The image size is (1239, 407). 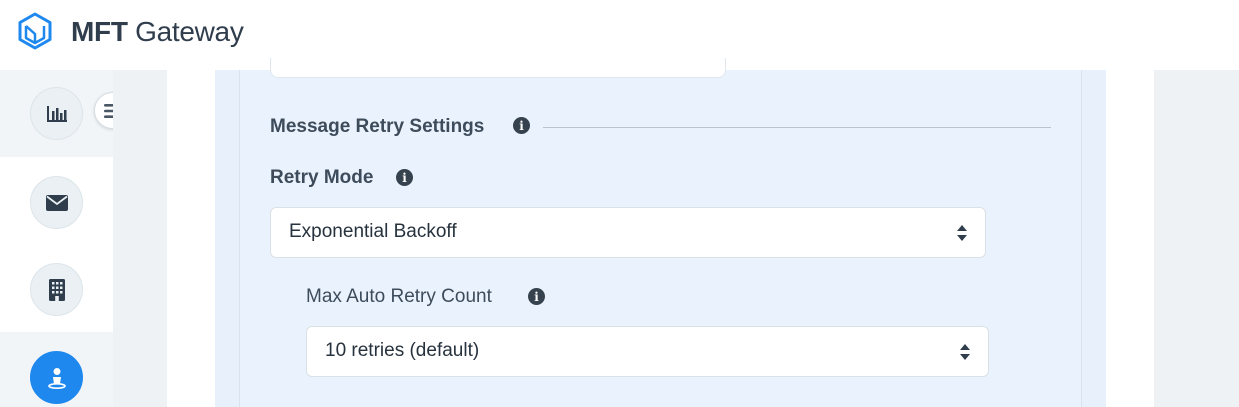 I want to click on brand-bold: MFT, so click(x=99, y=31).